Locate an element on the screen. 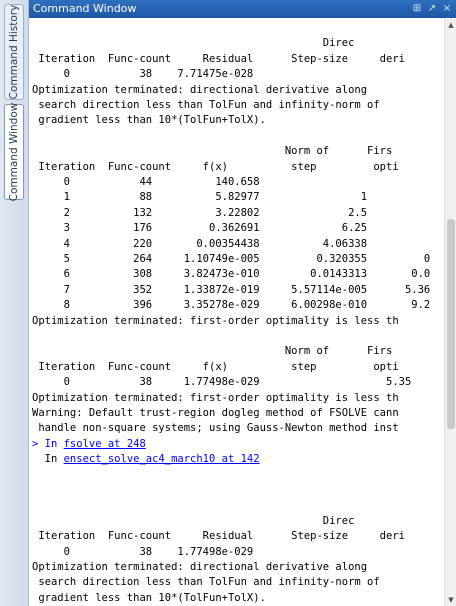 The width and height of the screenshot is (456, 606). console-line: 0 38 1.77498e-029 5.35 is located at coordinates (222, 382).